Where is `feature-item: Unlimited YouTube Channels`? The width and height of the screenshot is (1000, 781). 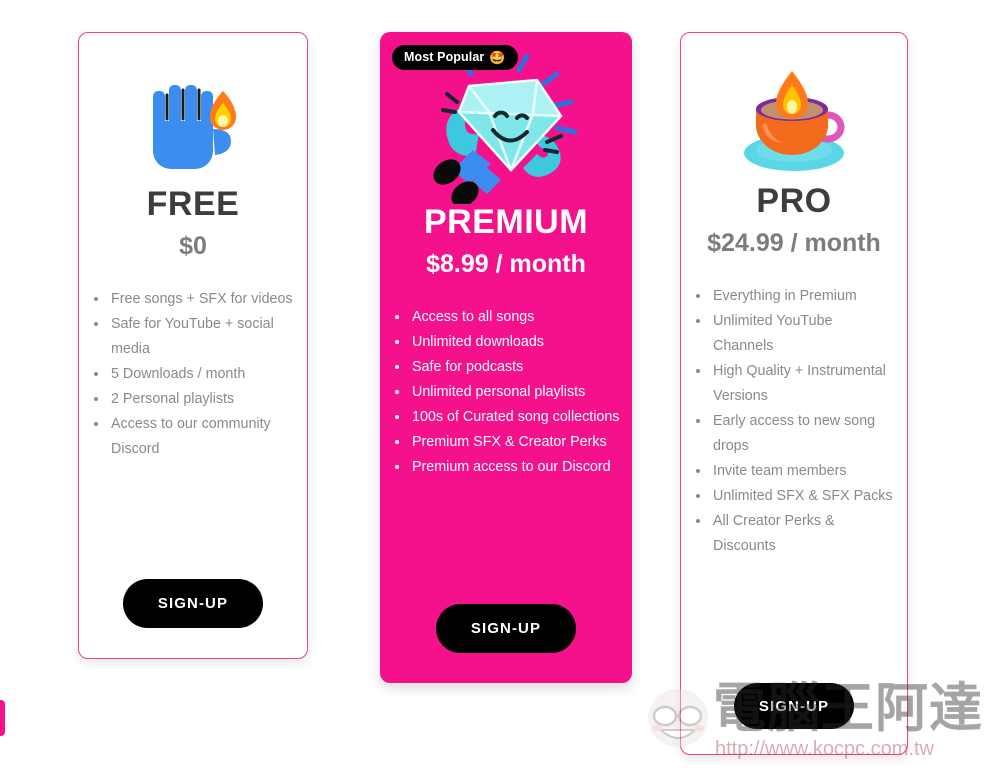 feature-item: Unlimited YouTube Channels is located at coordinates (802, 334).